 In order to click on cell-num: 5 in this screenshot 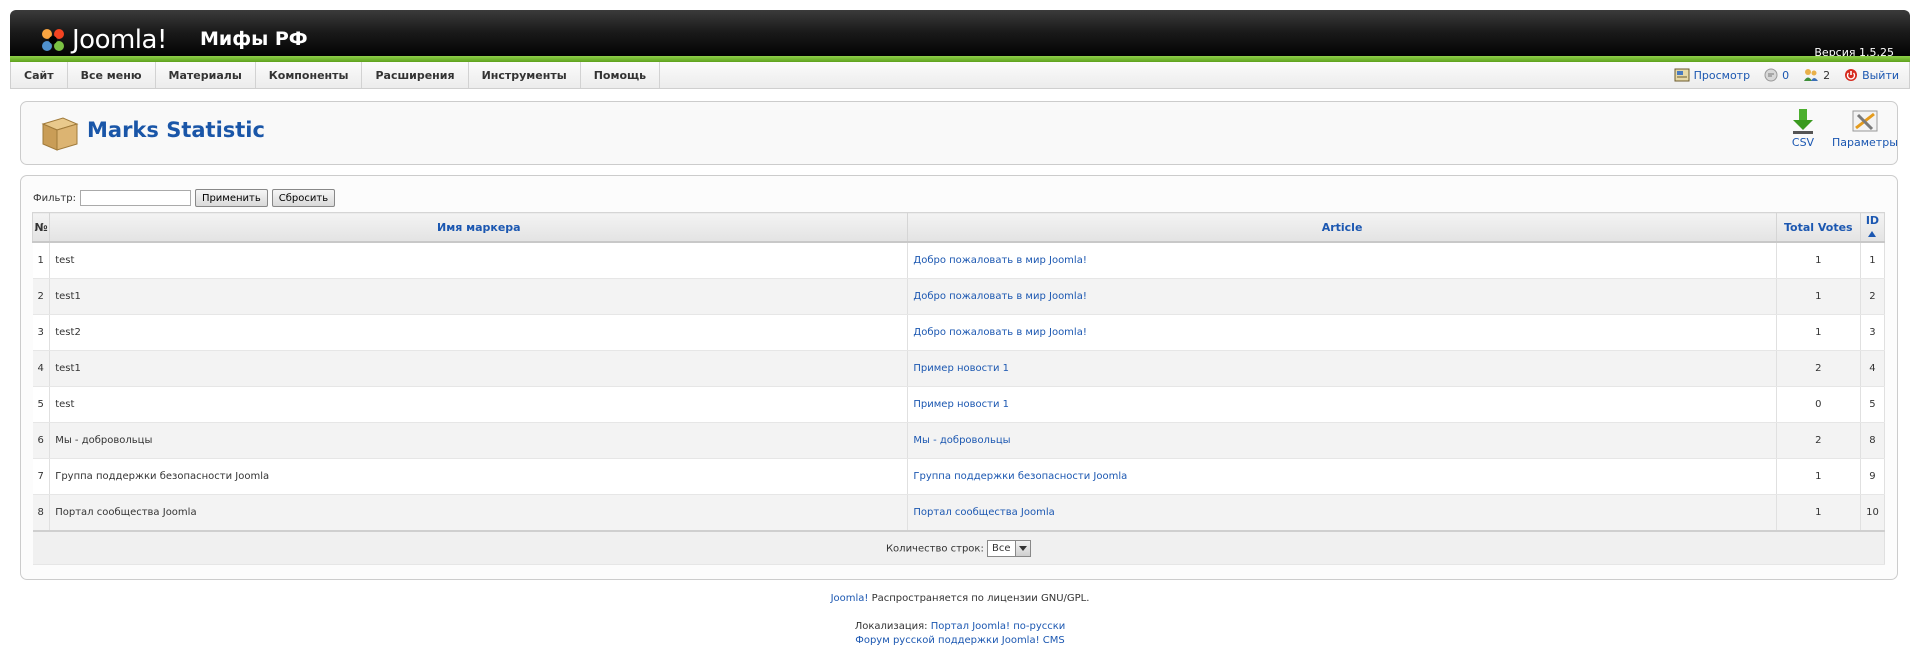, I will do `click(41, 404)`.